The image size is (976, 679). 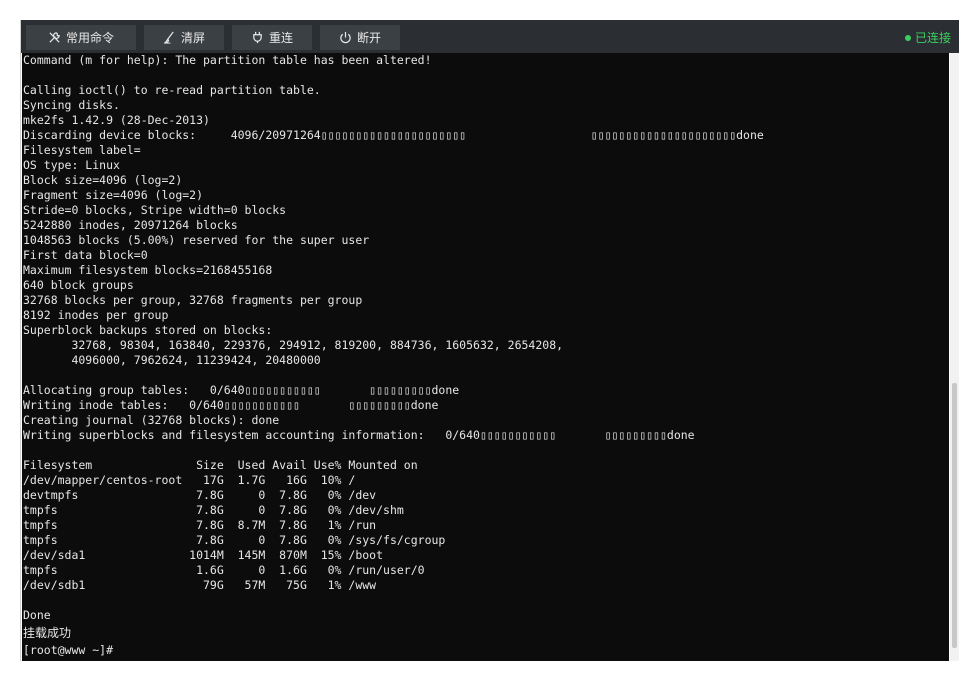 What do you see at coordinates (224, 570) in the screenshot?
I see `terminal-line: tmpfs 1.6G 0 1.6G 0% /run/user/0` at bounding box center [224, 570].